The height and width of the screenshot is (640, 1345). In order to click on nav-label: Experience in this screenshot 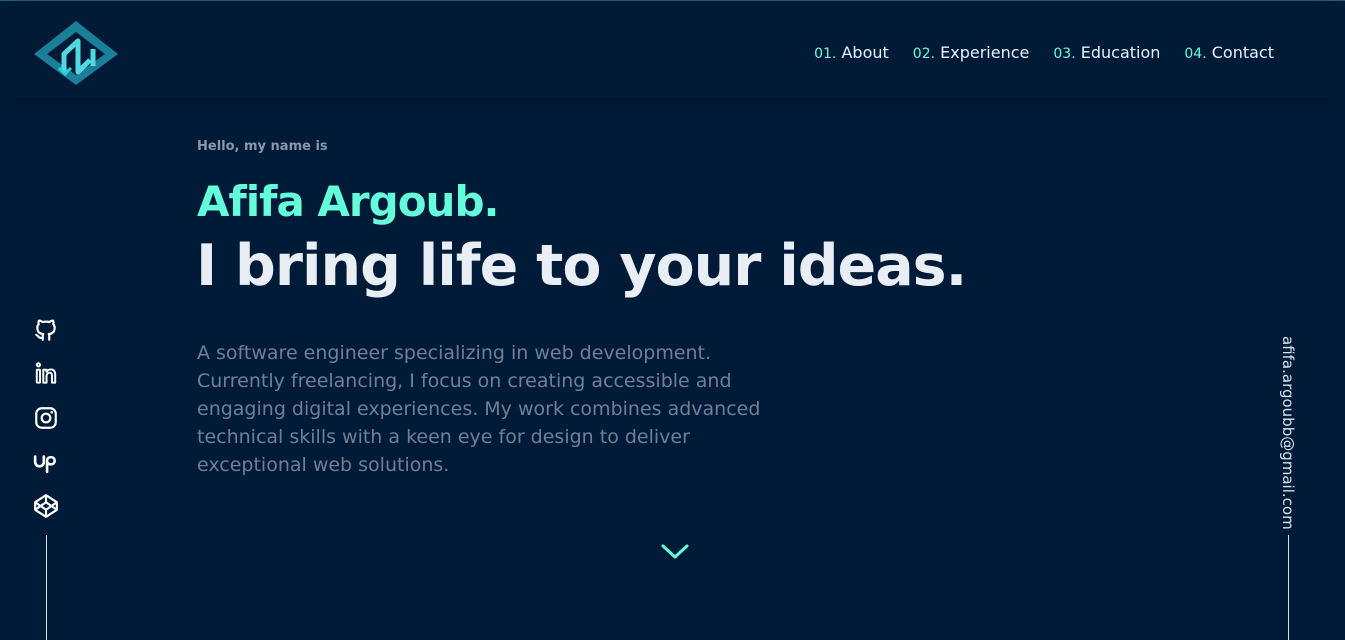, I will do `click(985, 52)`.